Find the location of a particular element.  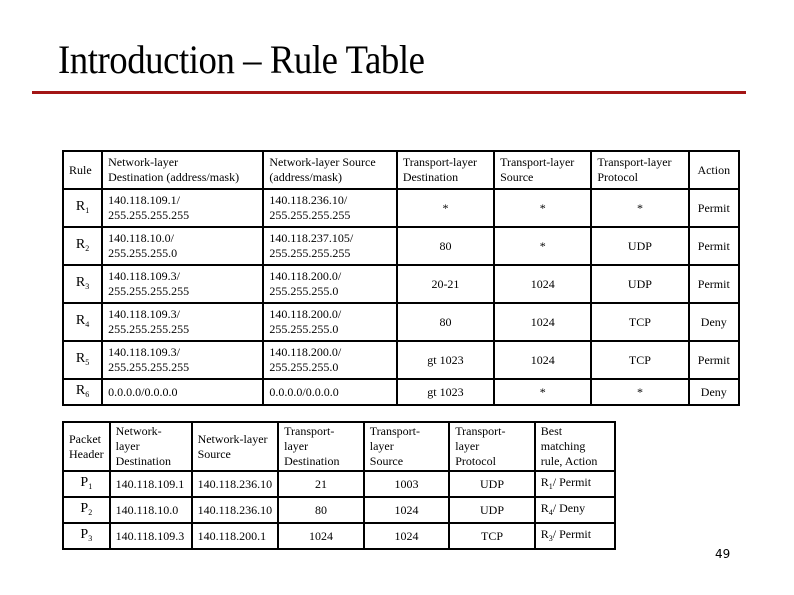

net-src-cell: 0.0.0.0/0.0.0.0 is located at coordinates (330, 392).